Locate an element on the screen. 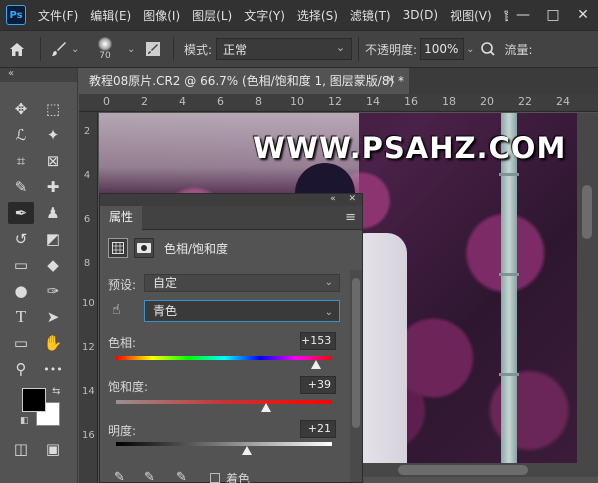  rectangle-tool-icon: ▭ is located at coordinates (21, 343).